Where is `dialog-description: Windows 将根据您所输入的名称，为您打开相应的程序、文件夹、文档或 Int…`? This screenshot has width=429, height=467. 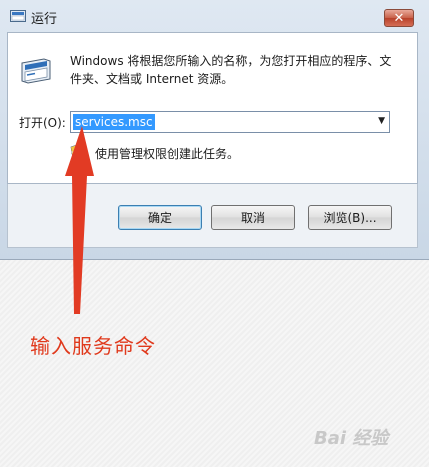
dialog-description: Windows 将根据您所输入的名称，为您打开相应的程序、文件夹、文档或 Int… is located at coordinates (231, 70).